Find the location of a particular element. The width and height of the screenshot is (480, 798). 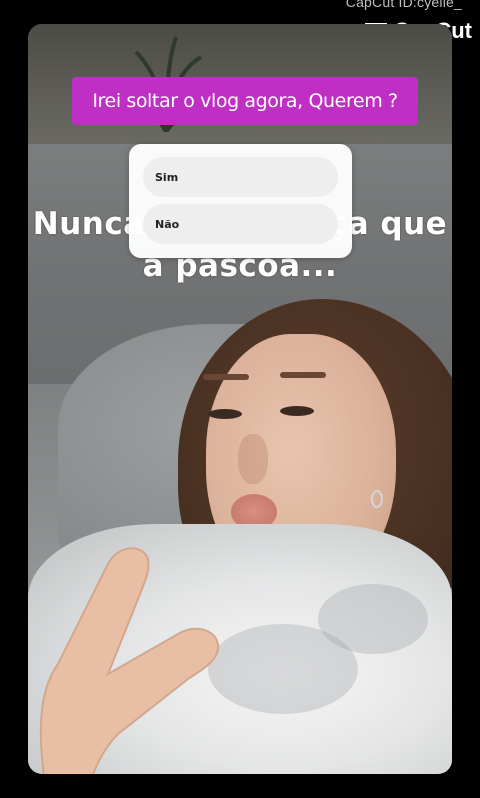

right-eye is located at coordinates (297, 411).